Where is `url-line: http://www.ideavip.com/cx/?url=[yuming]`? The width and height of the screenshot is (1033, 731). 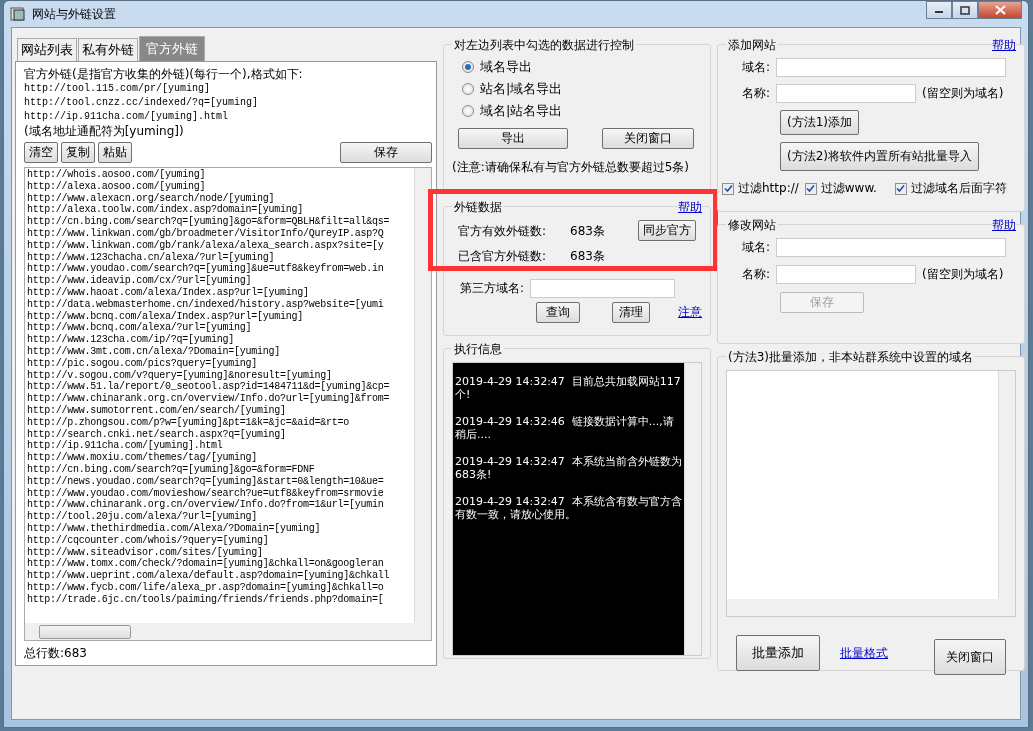
url-line: http://www.ideavip.com/cx/?url=[yuming] is located at coordinates (140, 281).